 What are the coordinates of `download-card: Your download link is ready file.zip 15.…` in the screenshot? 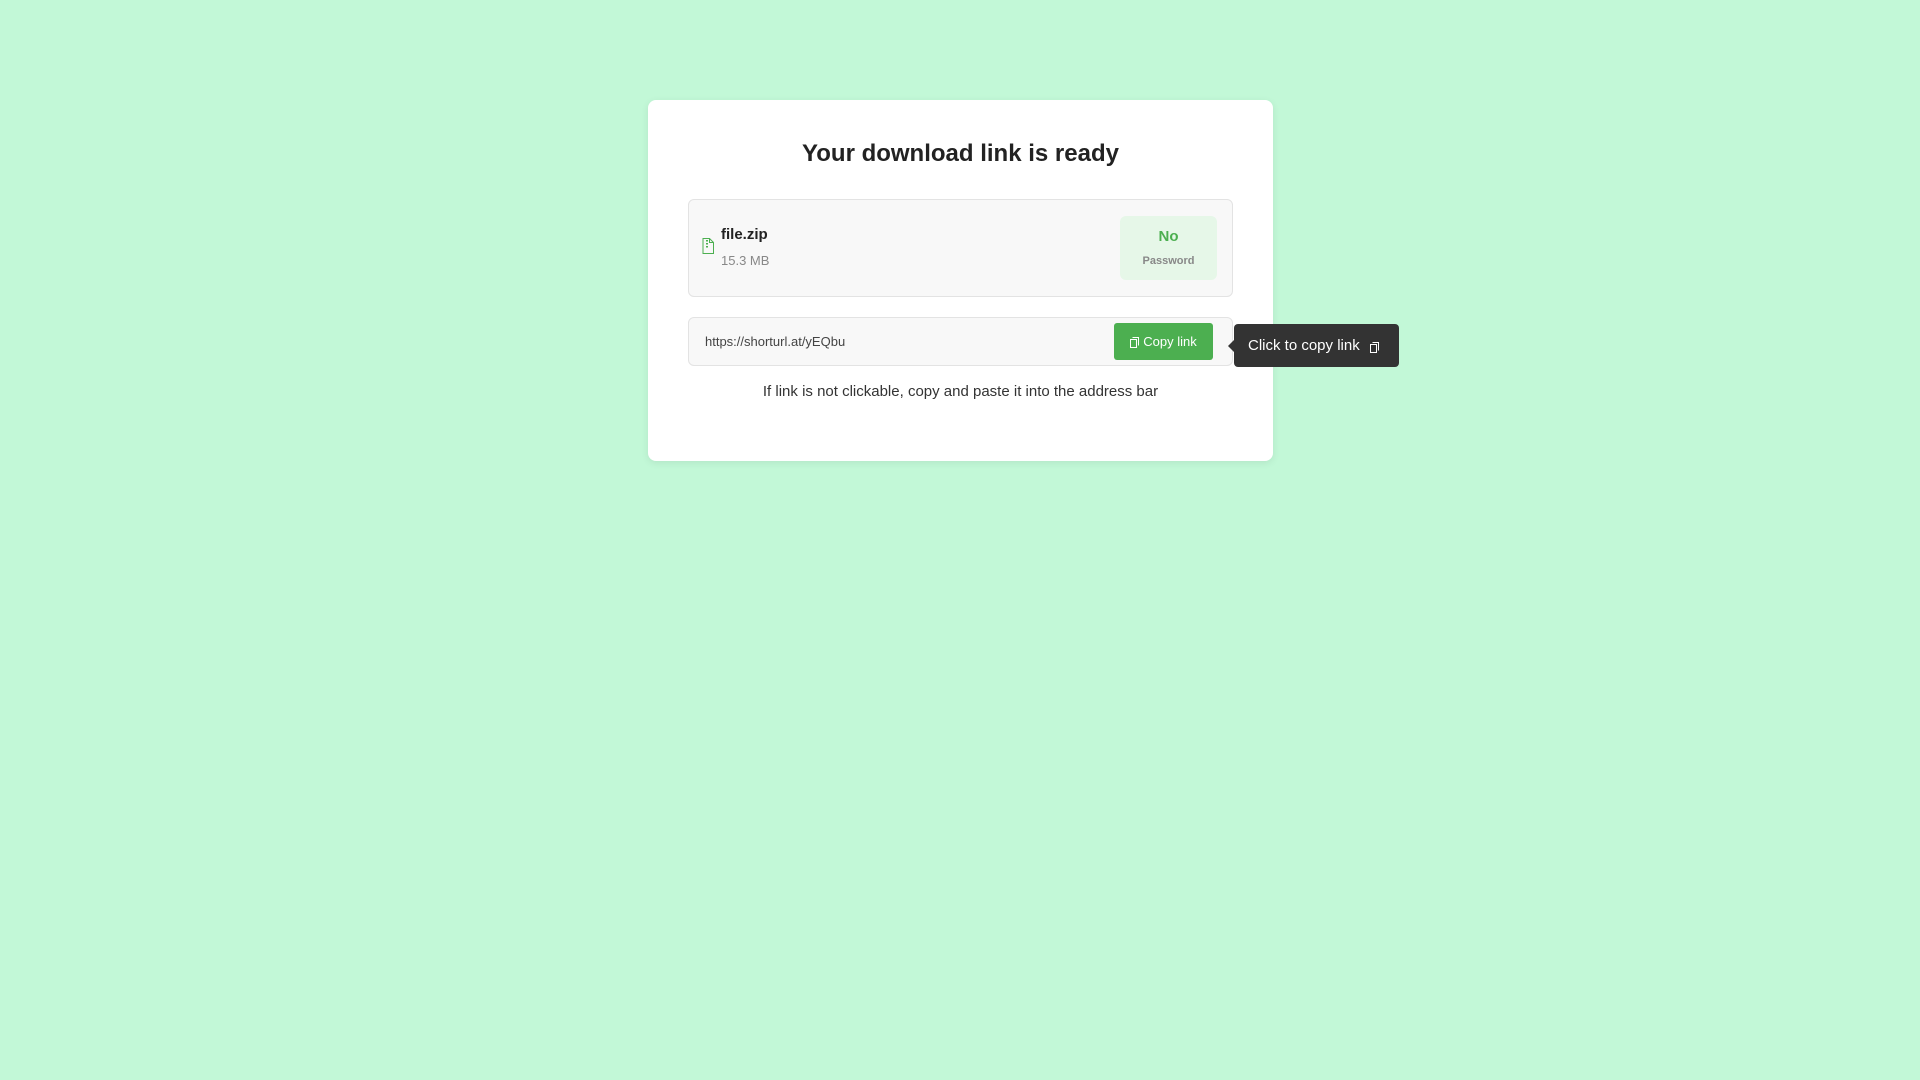 It's located at (960, 280).